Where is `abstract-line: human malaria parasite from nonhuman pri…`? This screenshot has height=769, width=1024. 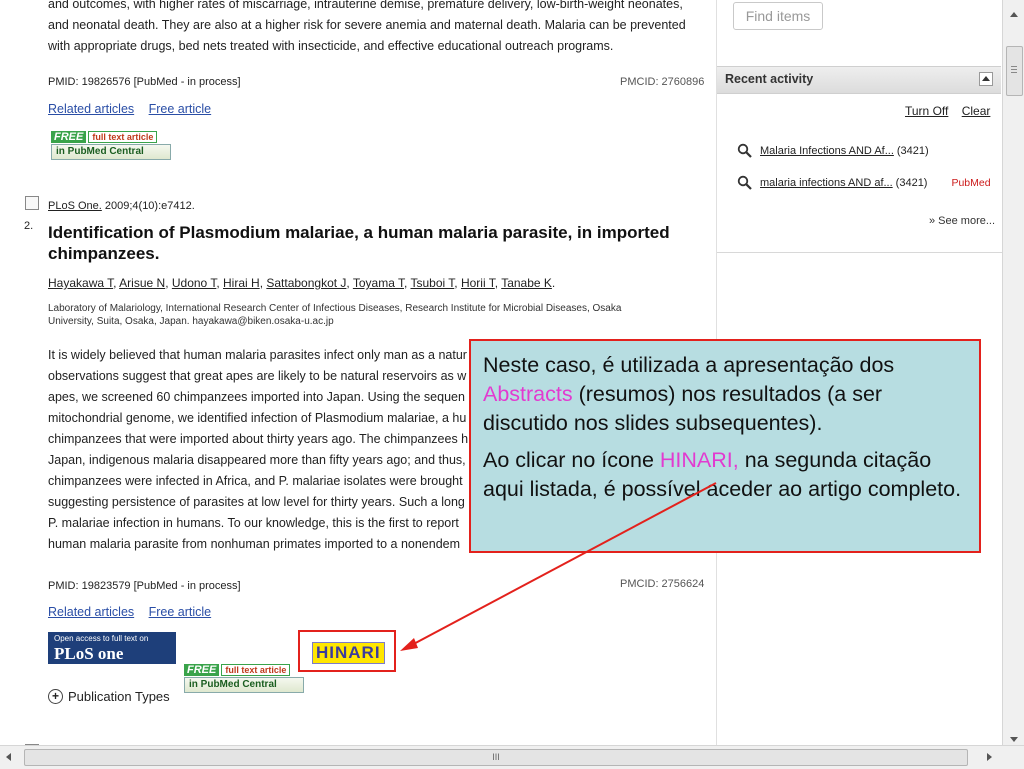 abstract-line: human malaria parasite from nonhuman pri… is located at coordinates (254, 544).